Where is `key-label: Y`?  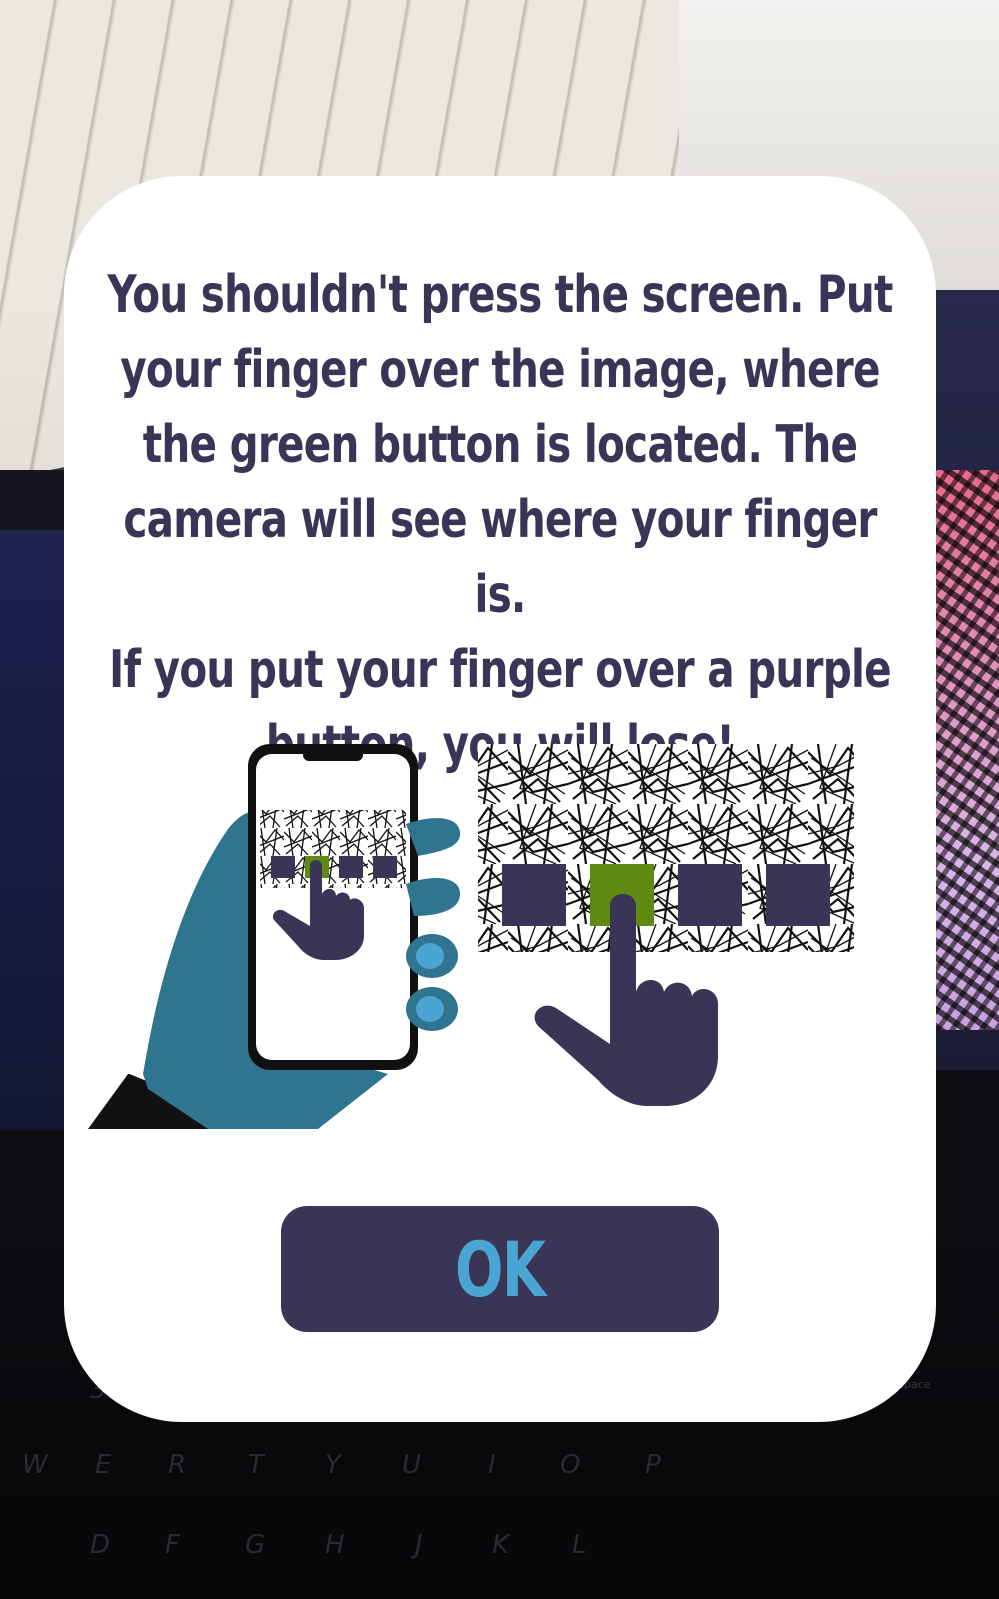 key-label: Y is located at coordinates (333, 1465).